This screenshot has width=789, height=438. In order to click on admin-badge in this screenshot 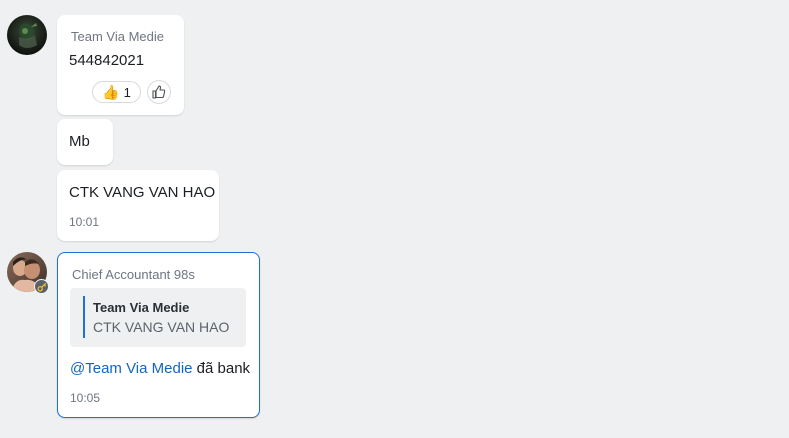, I will do `click(41, 286)`.